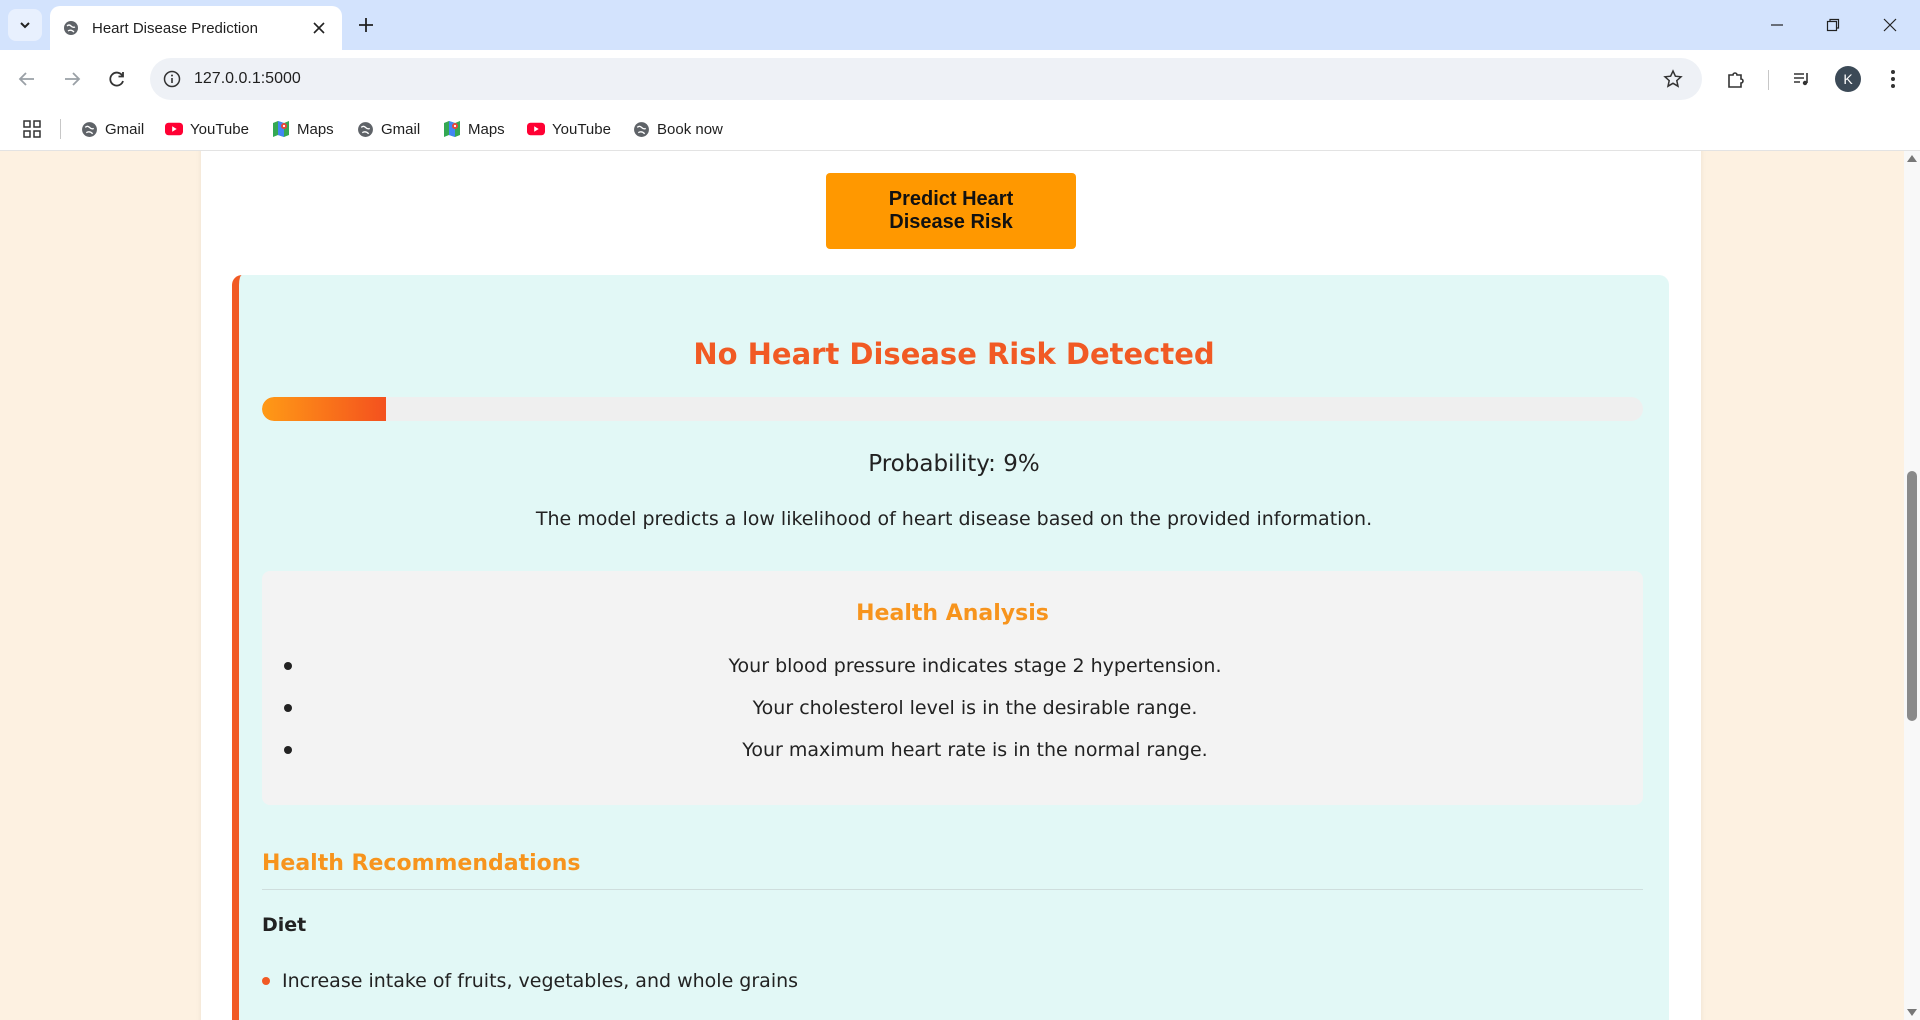 This screenshot has height=1020, width=1920. I want to click on probability-bar, so click(952, 409).